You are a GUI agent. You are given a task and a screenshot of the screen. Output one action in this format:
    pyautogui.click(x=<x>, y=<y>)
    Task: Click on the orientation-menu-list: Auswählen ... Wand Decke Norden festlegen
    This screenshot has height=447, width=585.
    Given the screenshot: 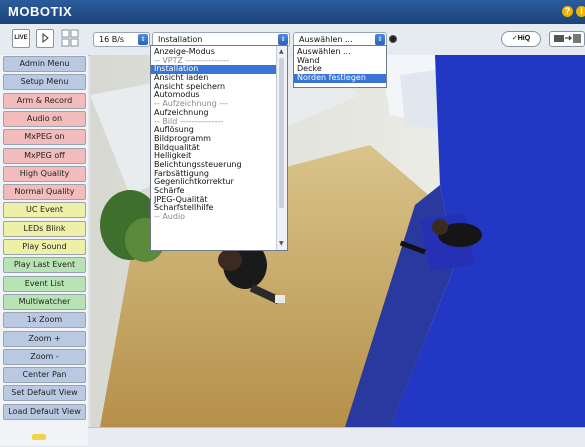 What is the action you would take?
    pyautogui.click(x=340, y=65)
    